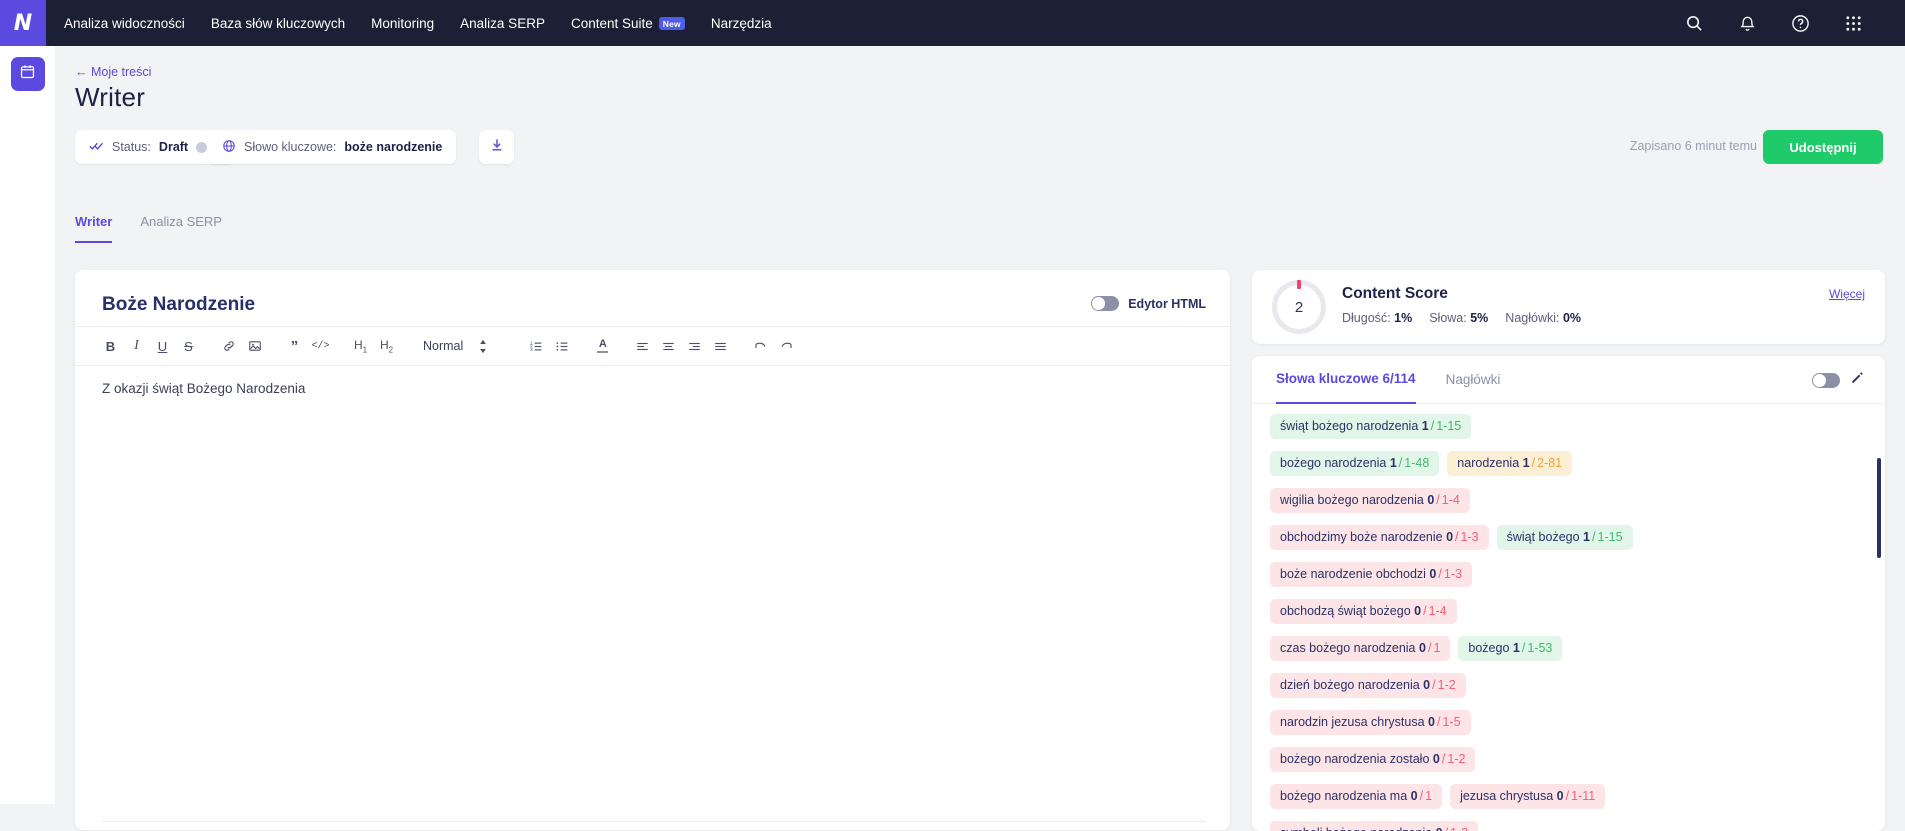  I want to click on italic-icon: I, so click(136, 346).